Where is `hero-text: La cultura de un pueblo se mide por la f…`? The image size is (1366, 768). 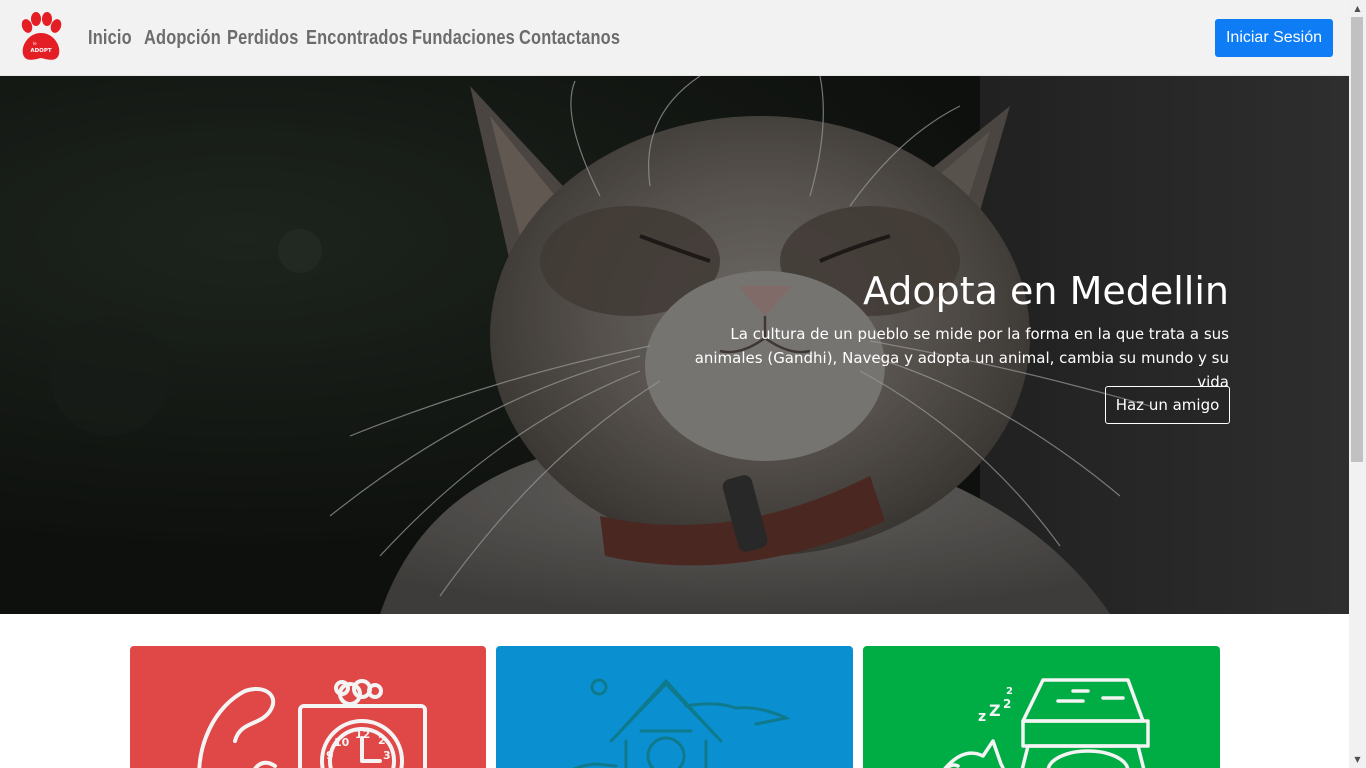
hero-text: La cultura de un pueblo se mide por la f… is located at coordinates (961, 358).